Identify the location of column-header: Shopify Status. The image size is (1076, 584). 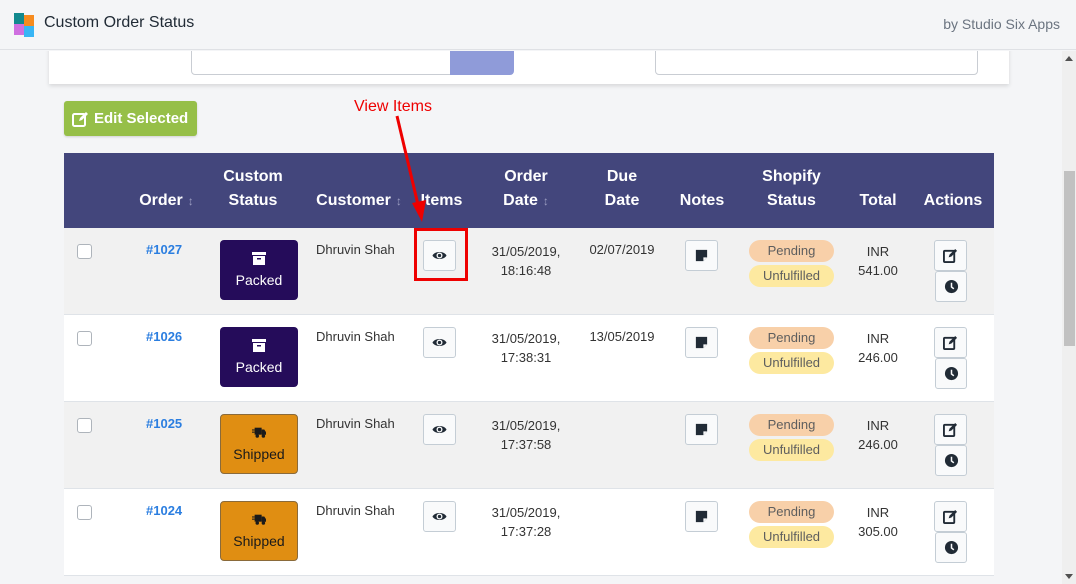
(791, 189).